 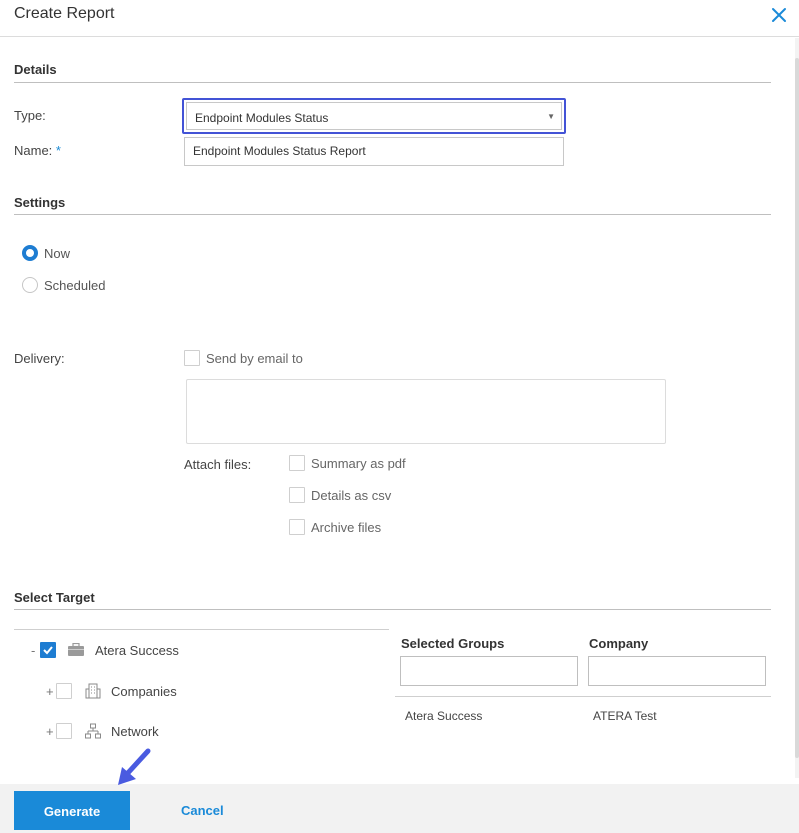 I want to click on cancel-button: Cancel, so click(x=202, y=810).